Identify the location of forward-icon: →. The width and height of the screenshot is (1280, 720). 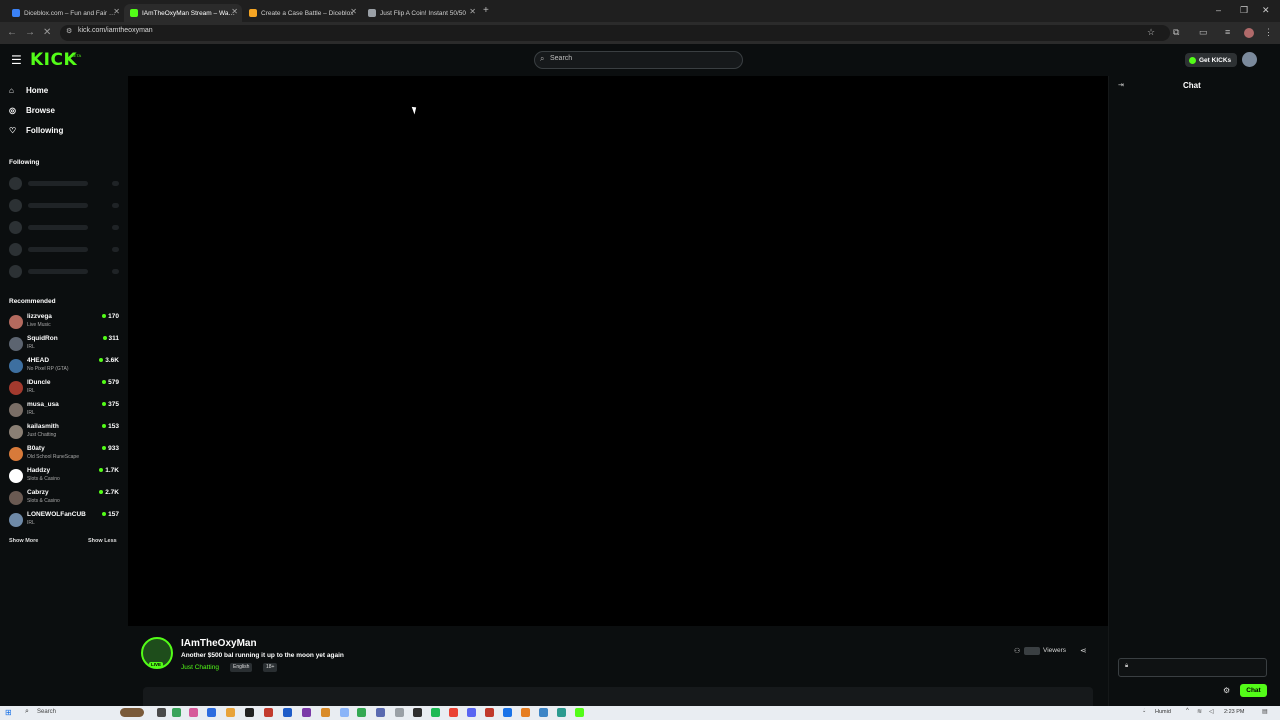
(30, 32).